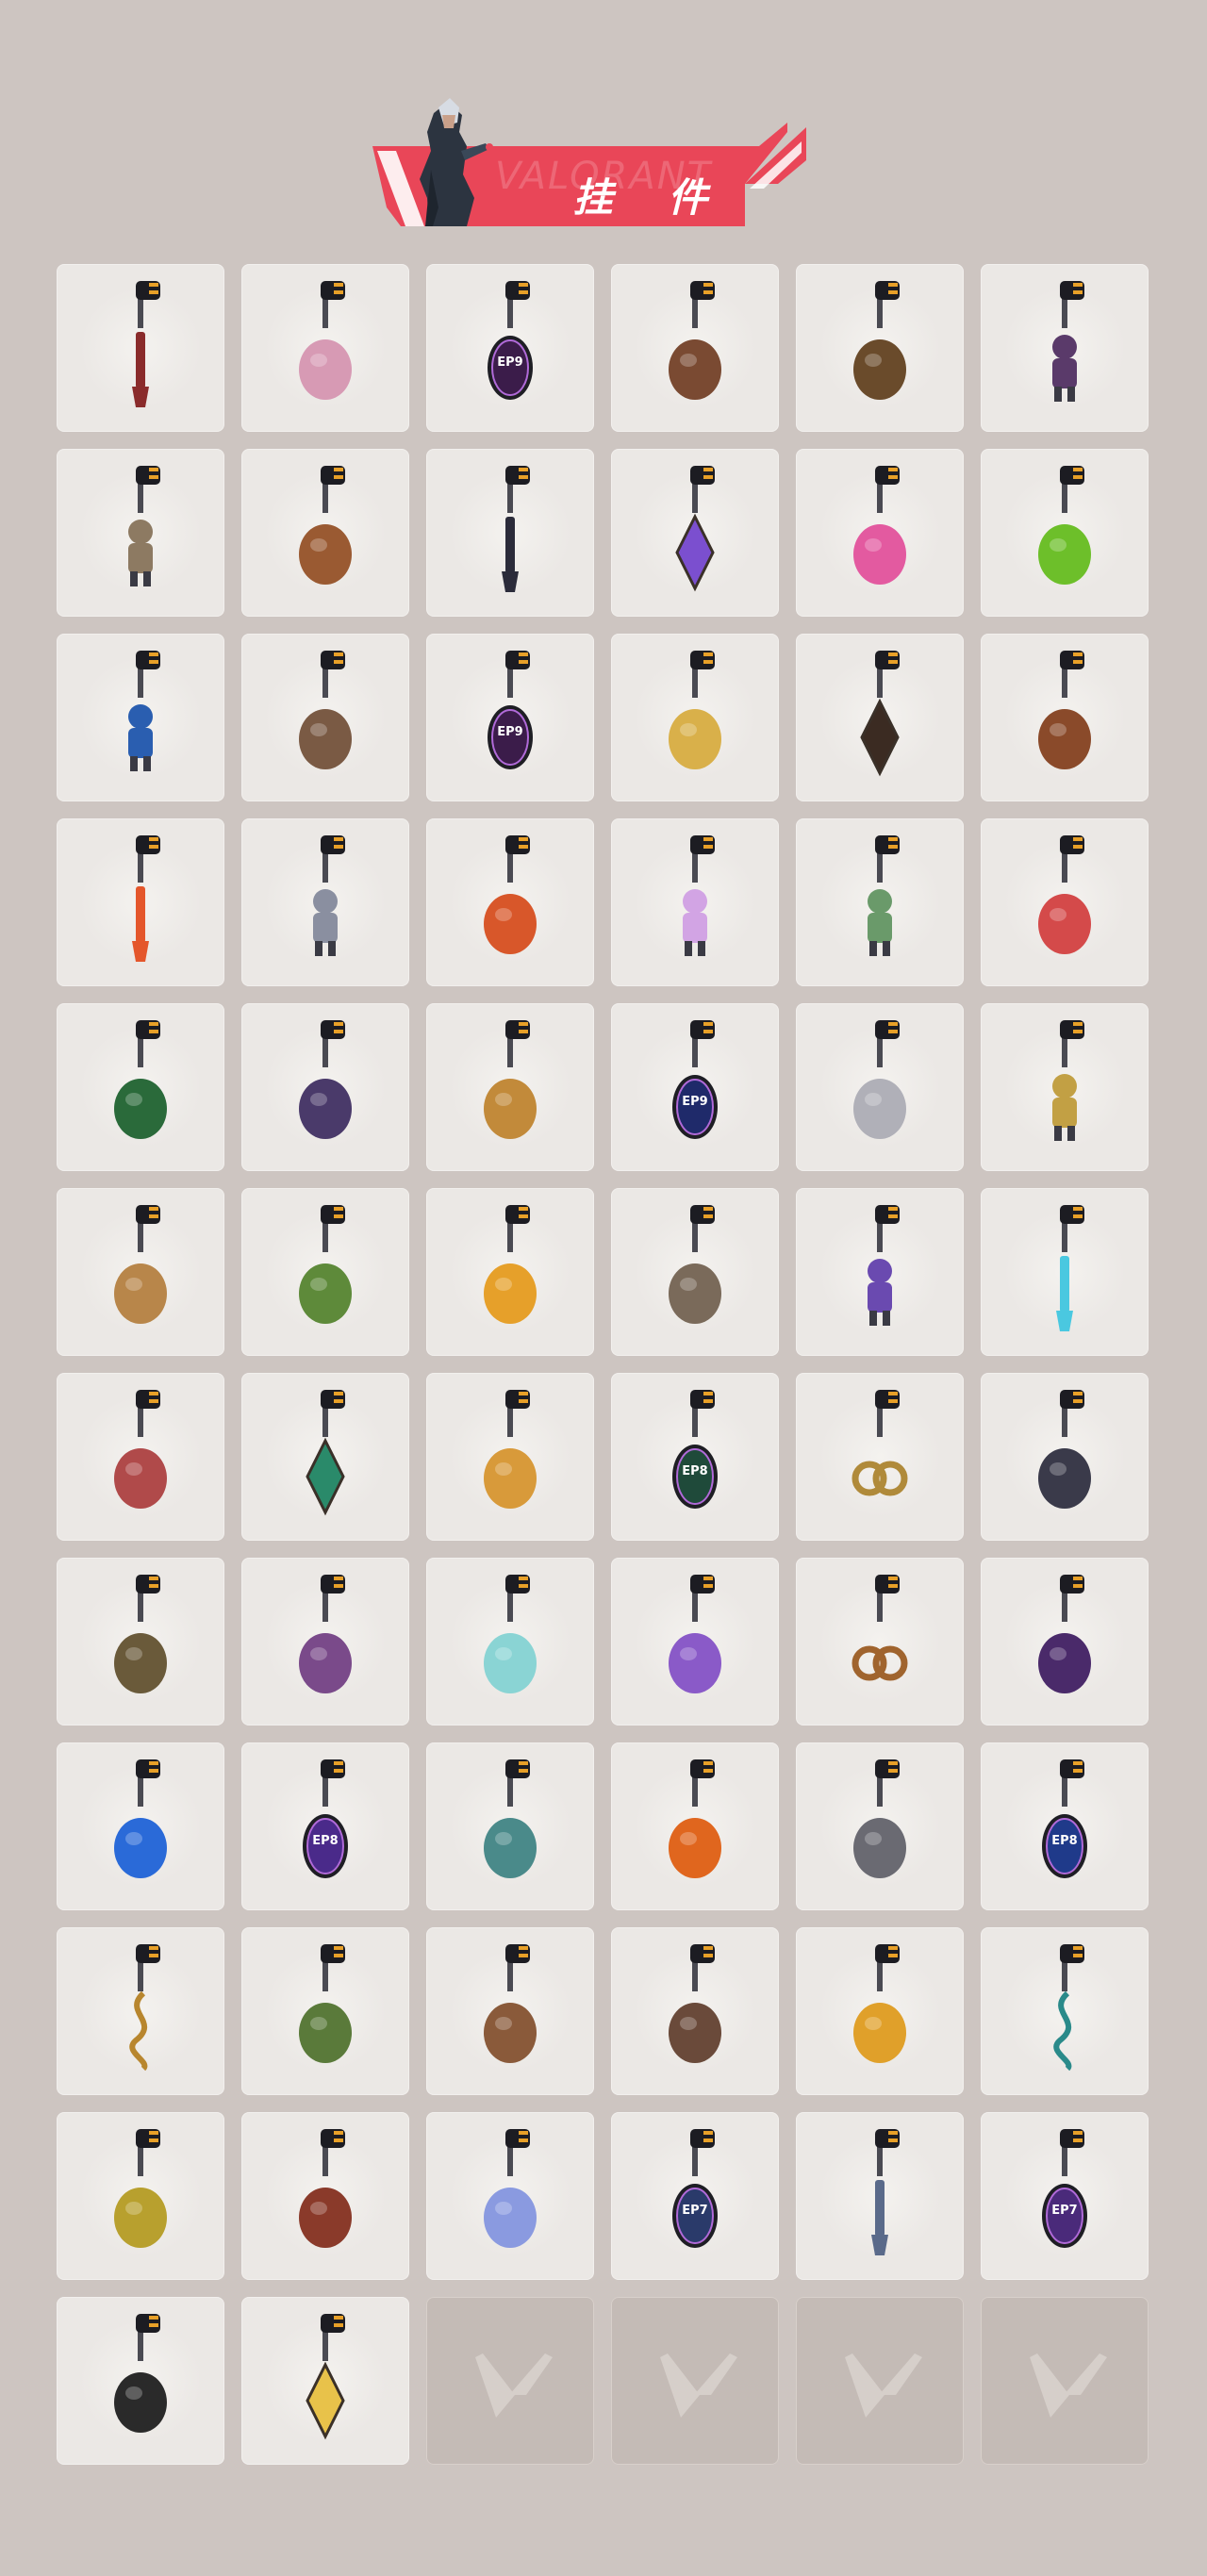 The image size is (1207, 2576). I want to click on popsicle-buddy-icon, so click(1064, 710).